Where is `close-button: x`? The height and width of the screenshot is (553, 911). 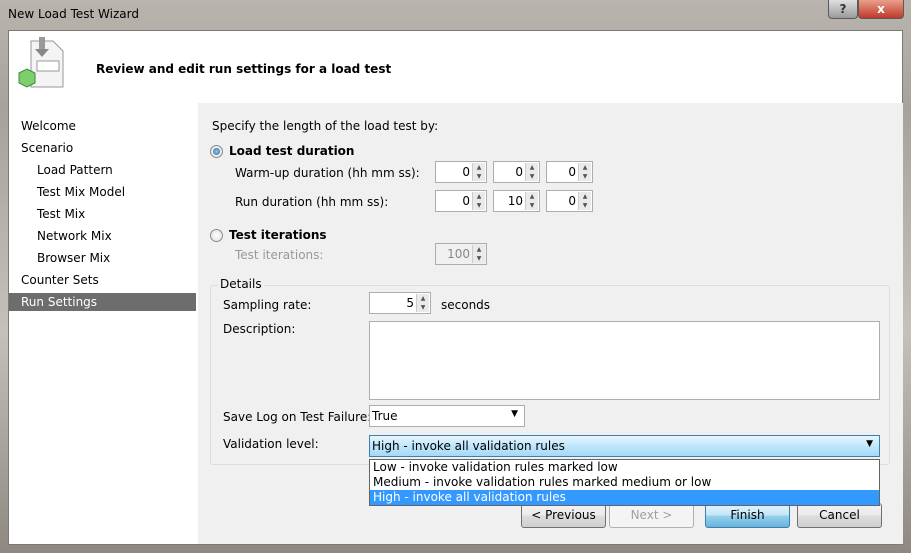 close-button: x is located at coordinates (881, 9).